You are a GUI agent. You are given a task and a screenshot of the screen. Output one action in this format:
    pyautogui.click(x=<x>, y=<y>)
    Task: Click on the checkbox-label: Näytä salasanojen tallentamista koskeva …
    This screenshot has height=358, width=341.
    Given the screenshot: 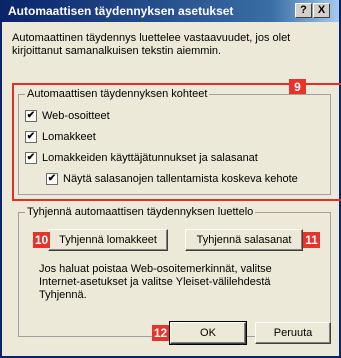 What is the action you would take?
    pyautogui.click(x=180, y=179)
    